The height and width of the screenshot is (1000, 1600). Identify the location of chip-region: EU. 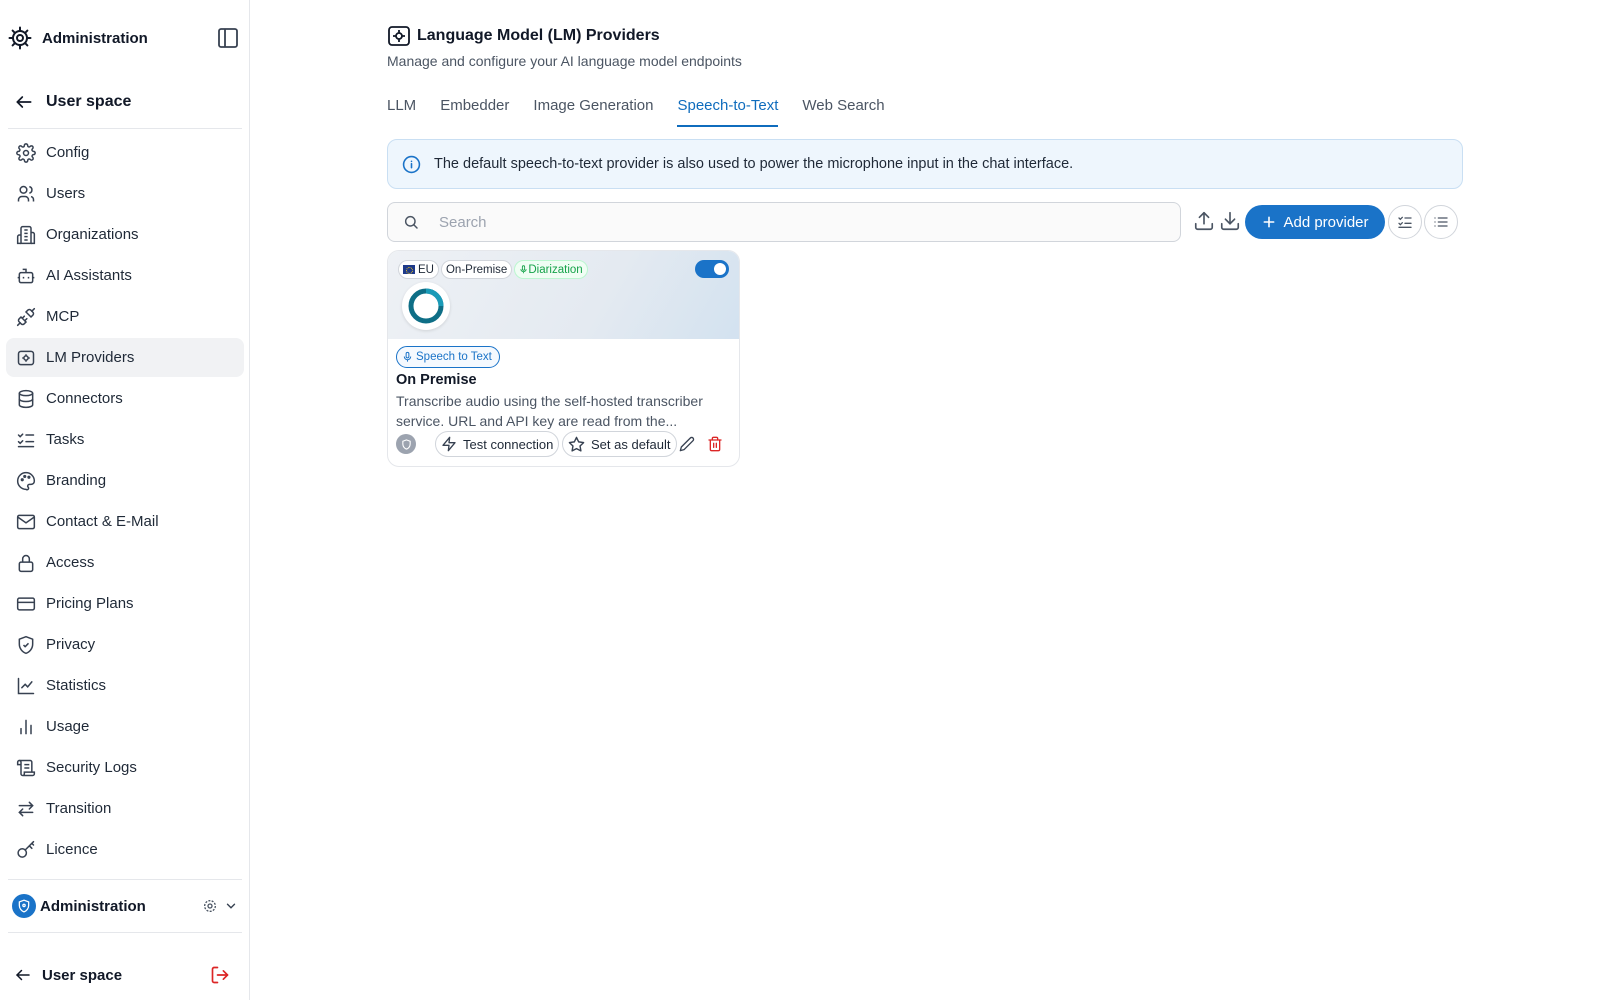
(418, 269).